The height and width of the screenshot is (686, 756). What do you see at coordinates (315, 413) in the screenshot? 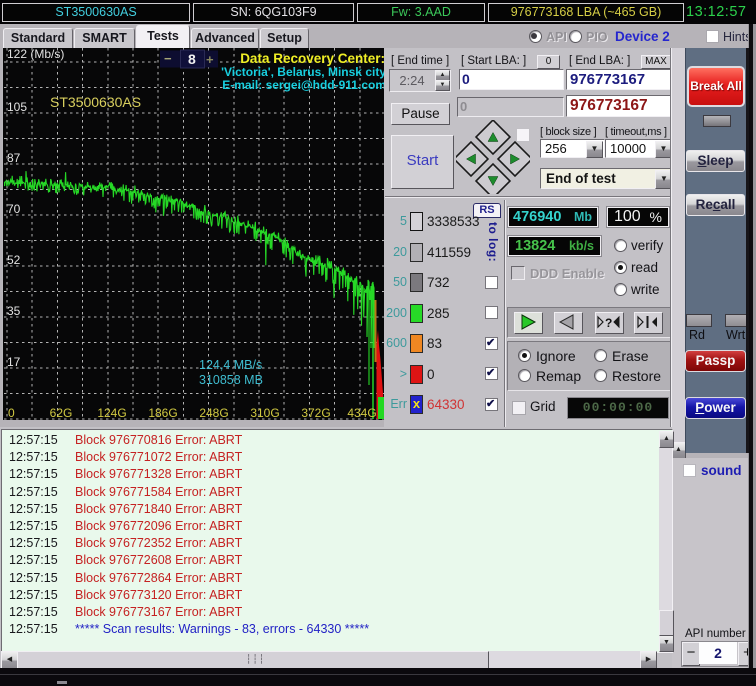
I see `svg-text: 372G` at bounding box center [315, 413].